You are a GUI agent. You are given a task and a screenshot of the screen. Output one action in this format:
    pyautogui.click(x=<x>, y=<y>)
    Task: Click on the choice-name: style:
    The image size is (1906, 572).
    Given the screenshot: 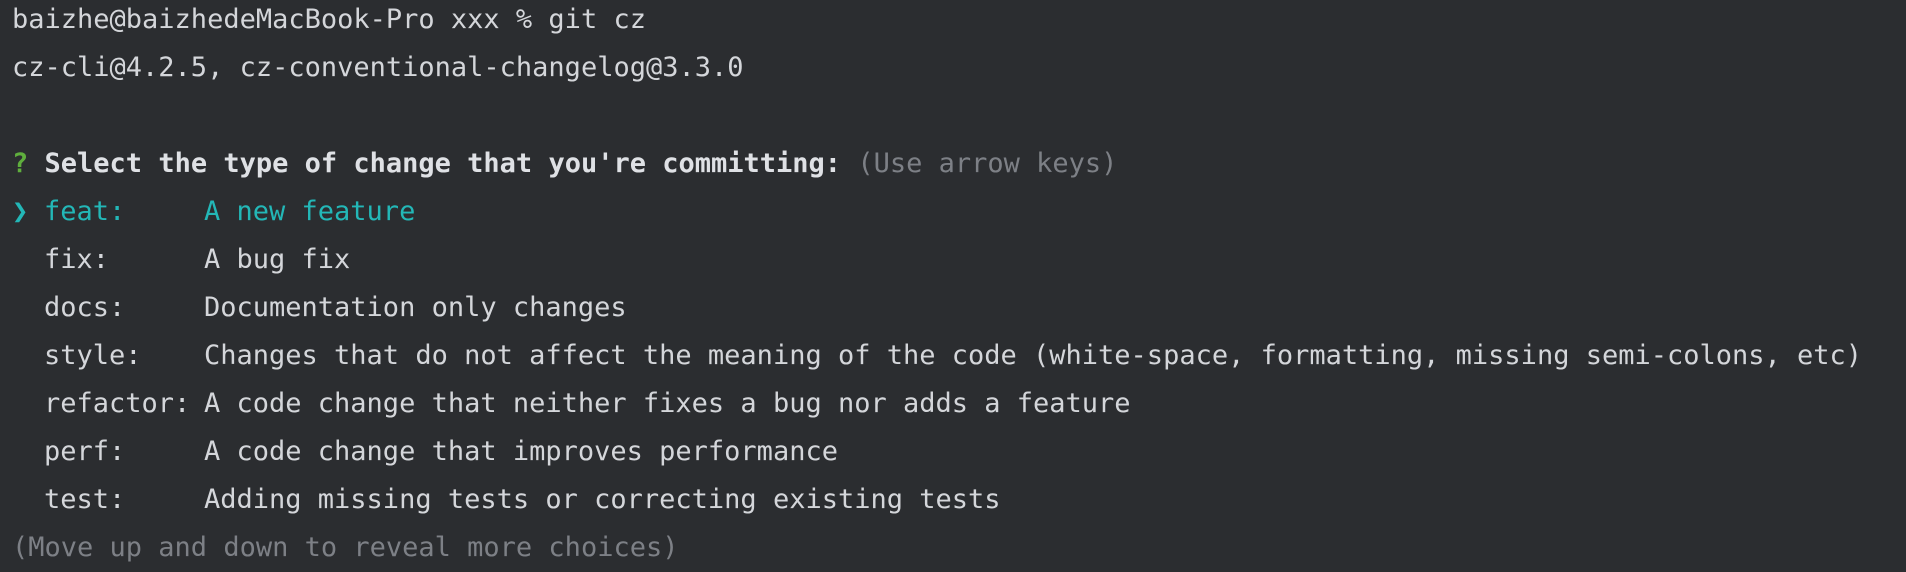 What is the action you would take?
    pyautogui.click(x=93, y=355)
    